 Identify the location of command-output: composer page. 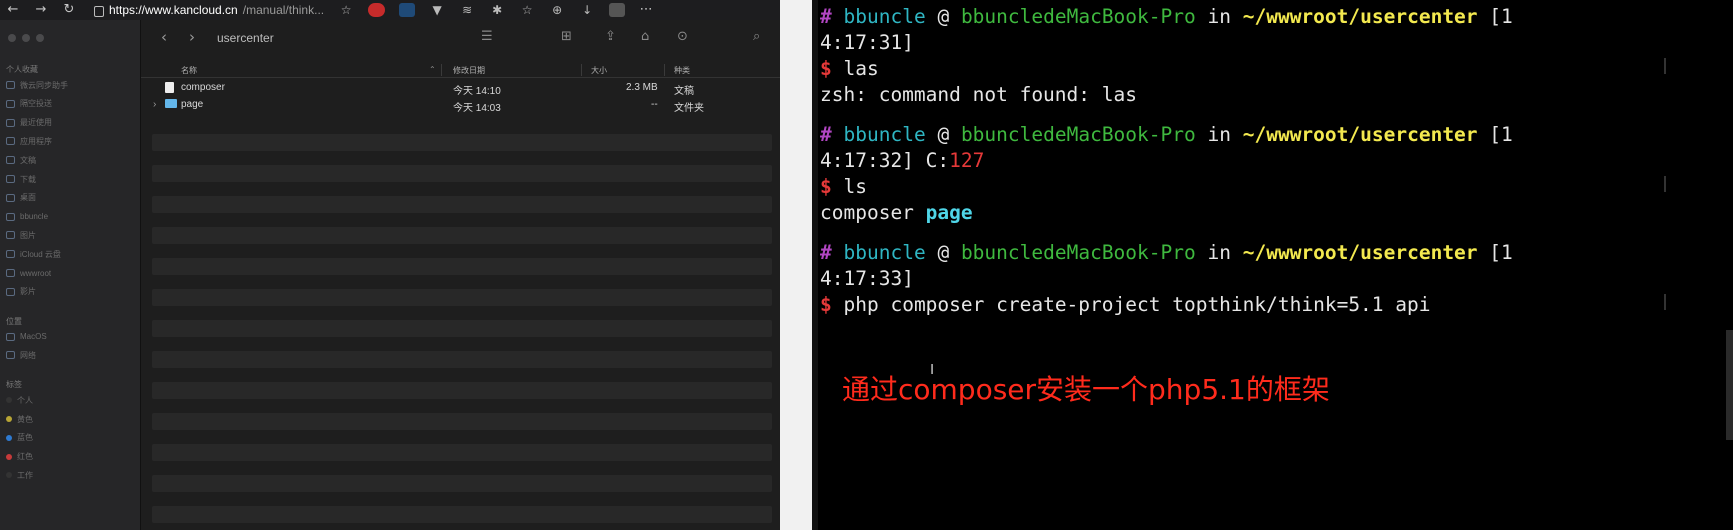
(896, 212).